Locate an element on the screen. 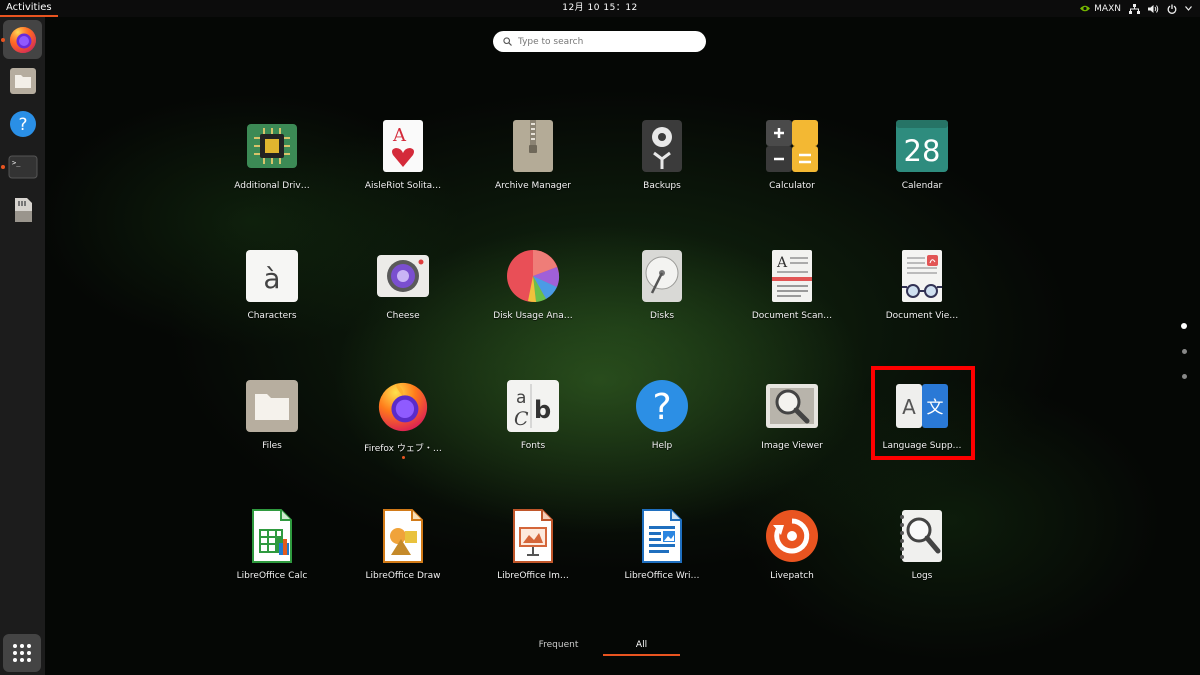 Image resolution: width=1200 pixels, height=675 pixels. power-icon is located at coordinates (1172, 9).